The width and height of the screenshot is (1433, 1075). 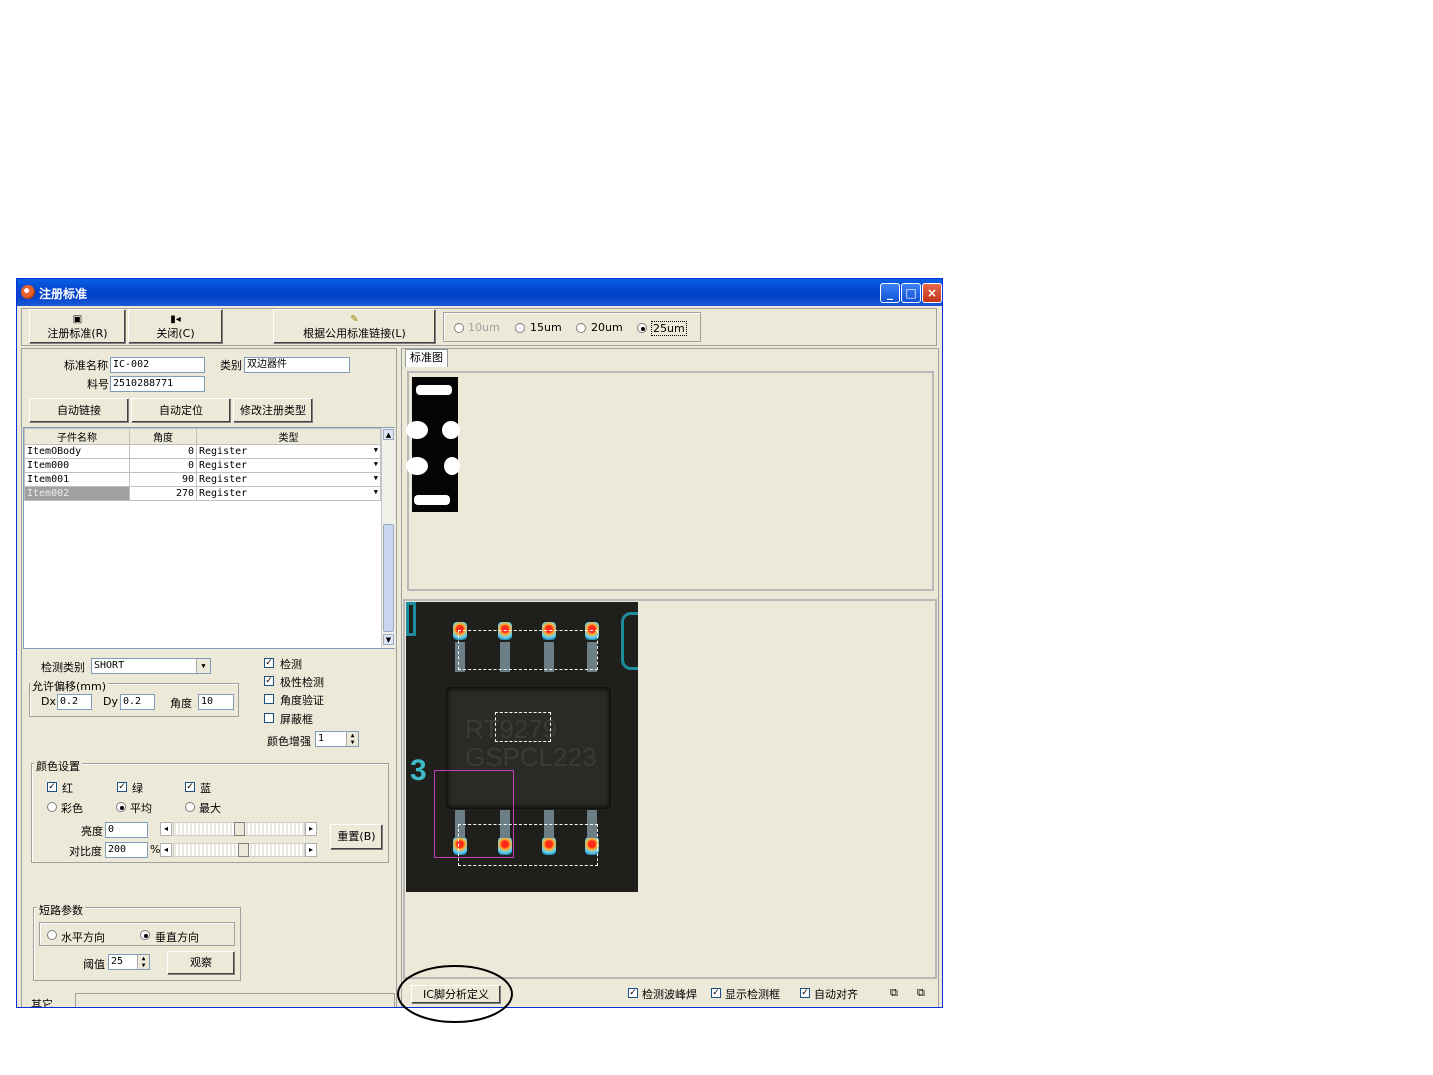 What do you see at coordinates (231, 365) in the screenshot?
I see `category-label: 类别` at bounding box center [231, 365].